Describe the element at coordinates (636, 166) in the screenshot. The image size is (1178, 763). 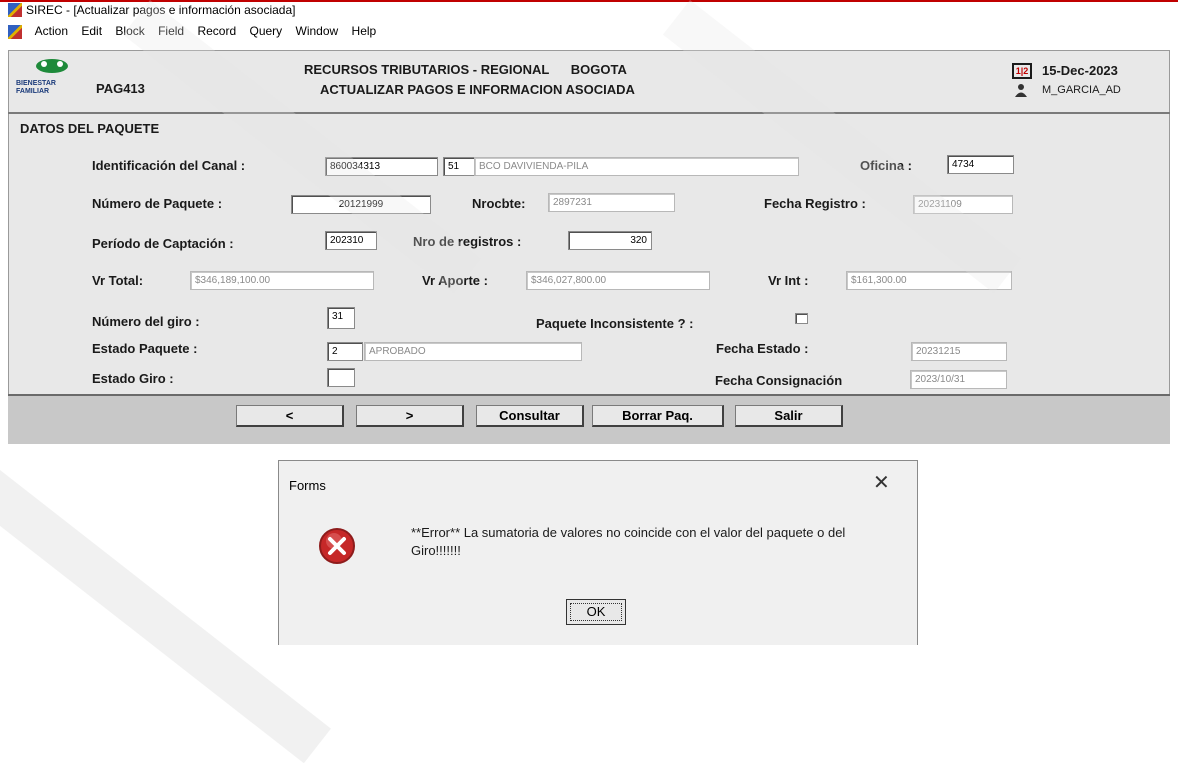
I see `canal-name-field: BCO DAVIVIENDA-PILA` at that location.